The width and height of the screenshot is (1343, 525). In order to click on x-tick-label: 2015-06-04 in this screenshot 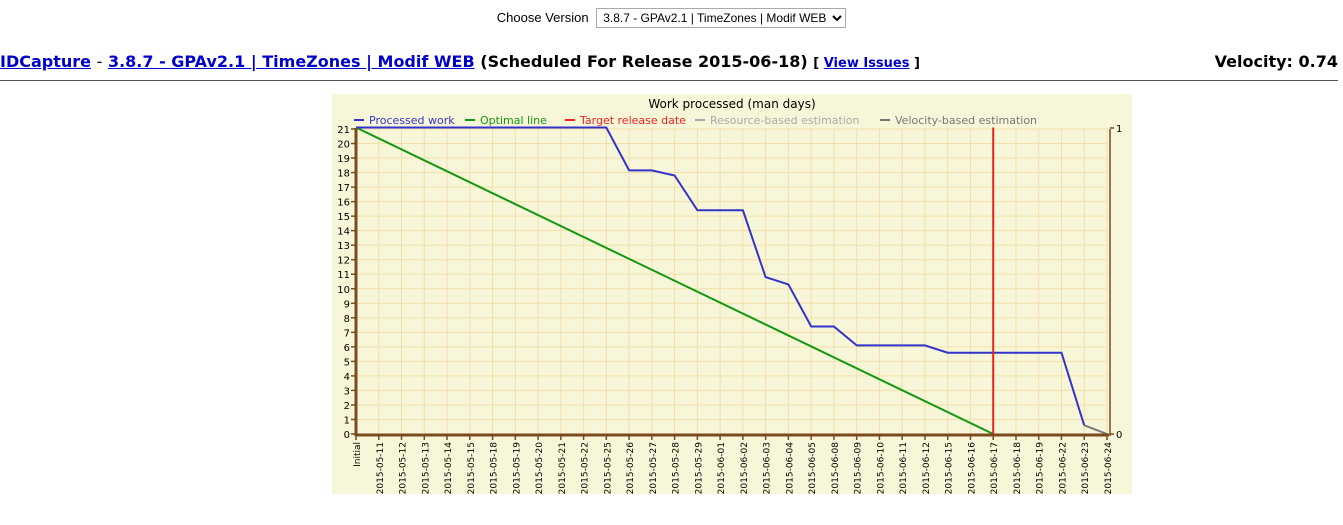, I will do `click(790, 468)`.